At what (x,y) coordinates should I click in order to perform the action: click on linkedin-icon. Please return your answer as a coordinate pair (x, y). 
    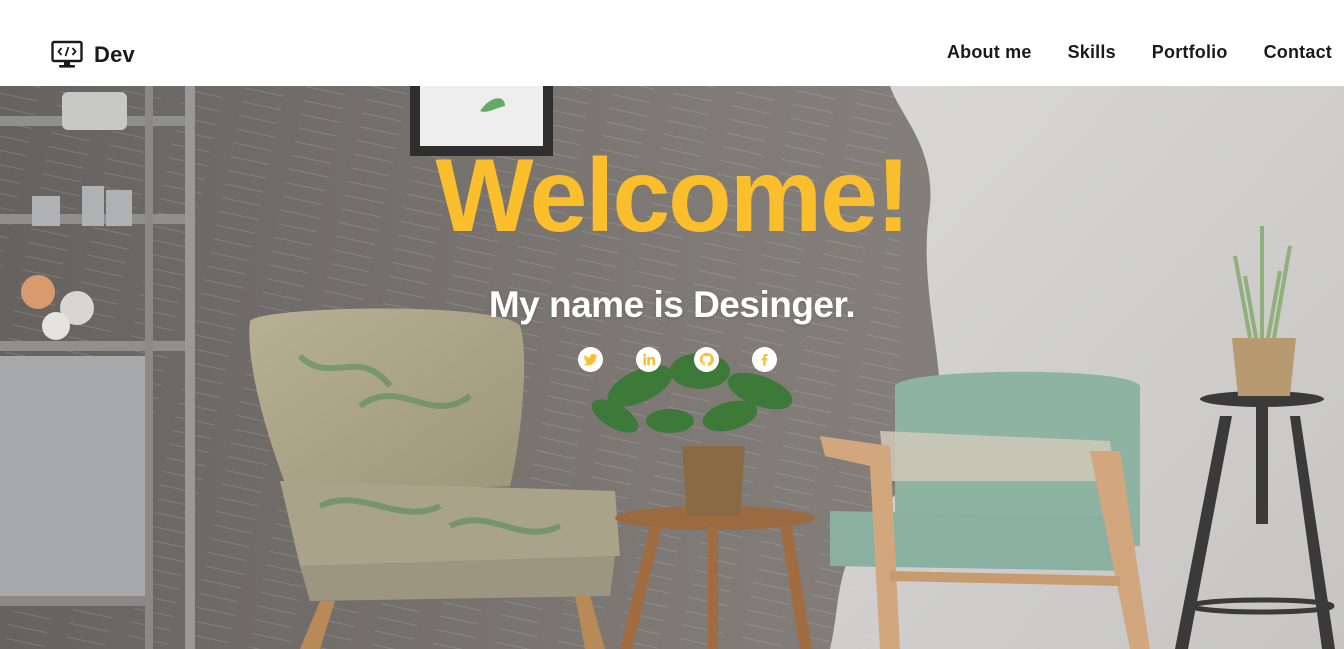
    Looking at the image, I should click on (648, 359).